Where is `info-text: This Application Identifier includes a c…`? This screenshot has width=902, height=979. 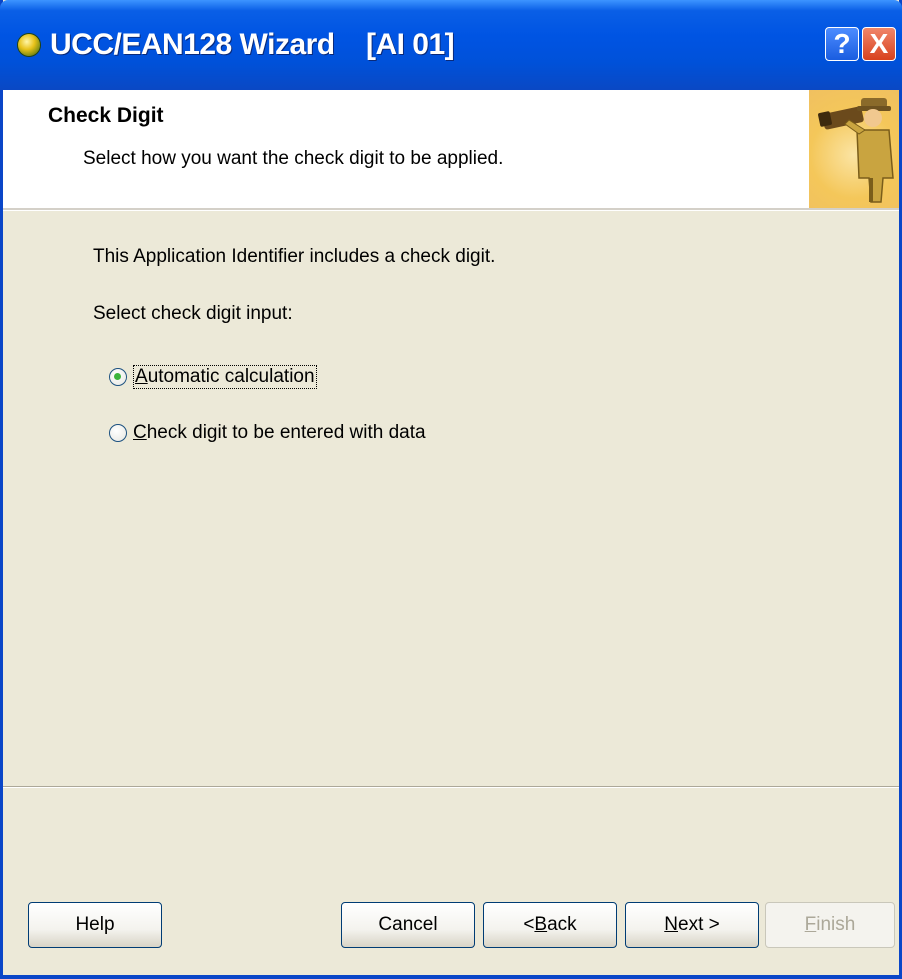 info-text: This Application Identifier includes a c… is located at coordinates (294, 256).